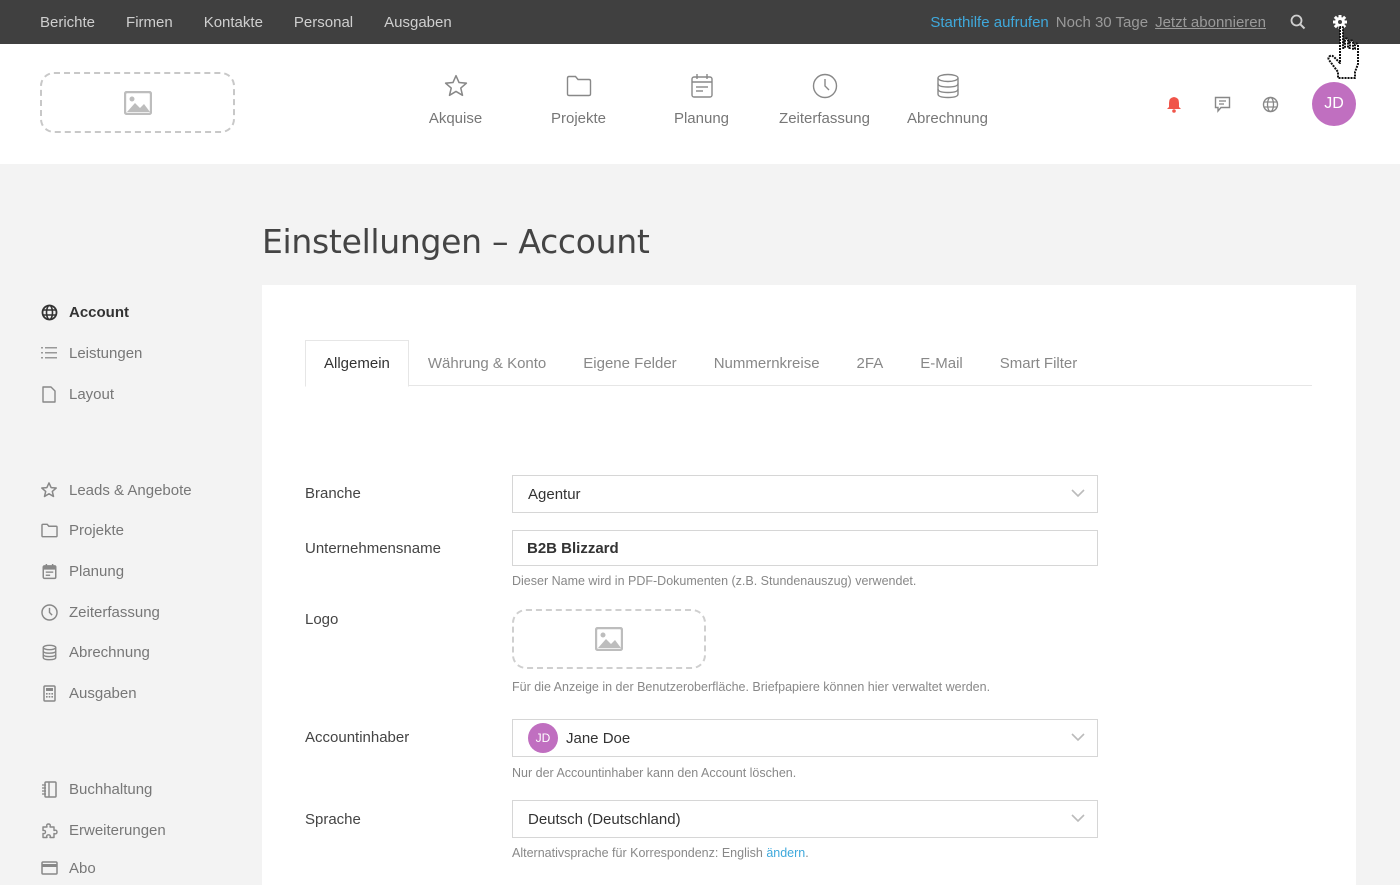 This screenshot has width=1400, height=885. I want to click on sidebar-item-label: Account, so click(99, 312).